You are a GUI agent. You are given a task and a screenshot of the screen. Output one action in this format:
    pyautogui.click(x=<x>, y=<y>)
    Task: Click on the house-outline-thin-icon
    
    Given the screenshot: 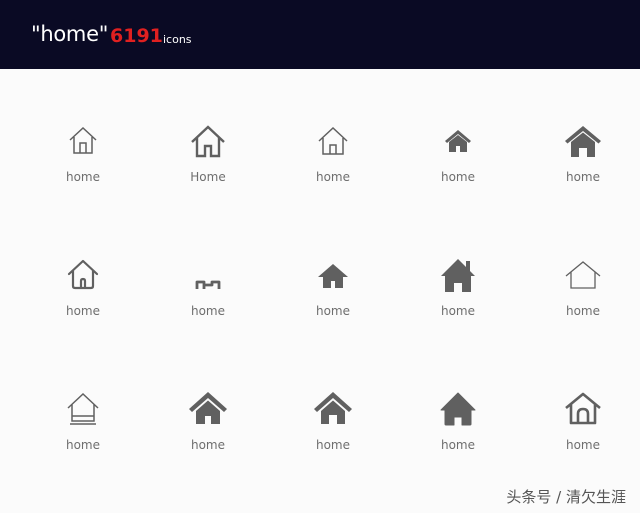 What is the action you would take?
    pyautogui.click(x=83, y=141)
    